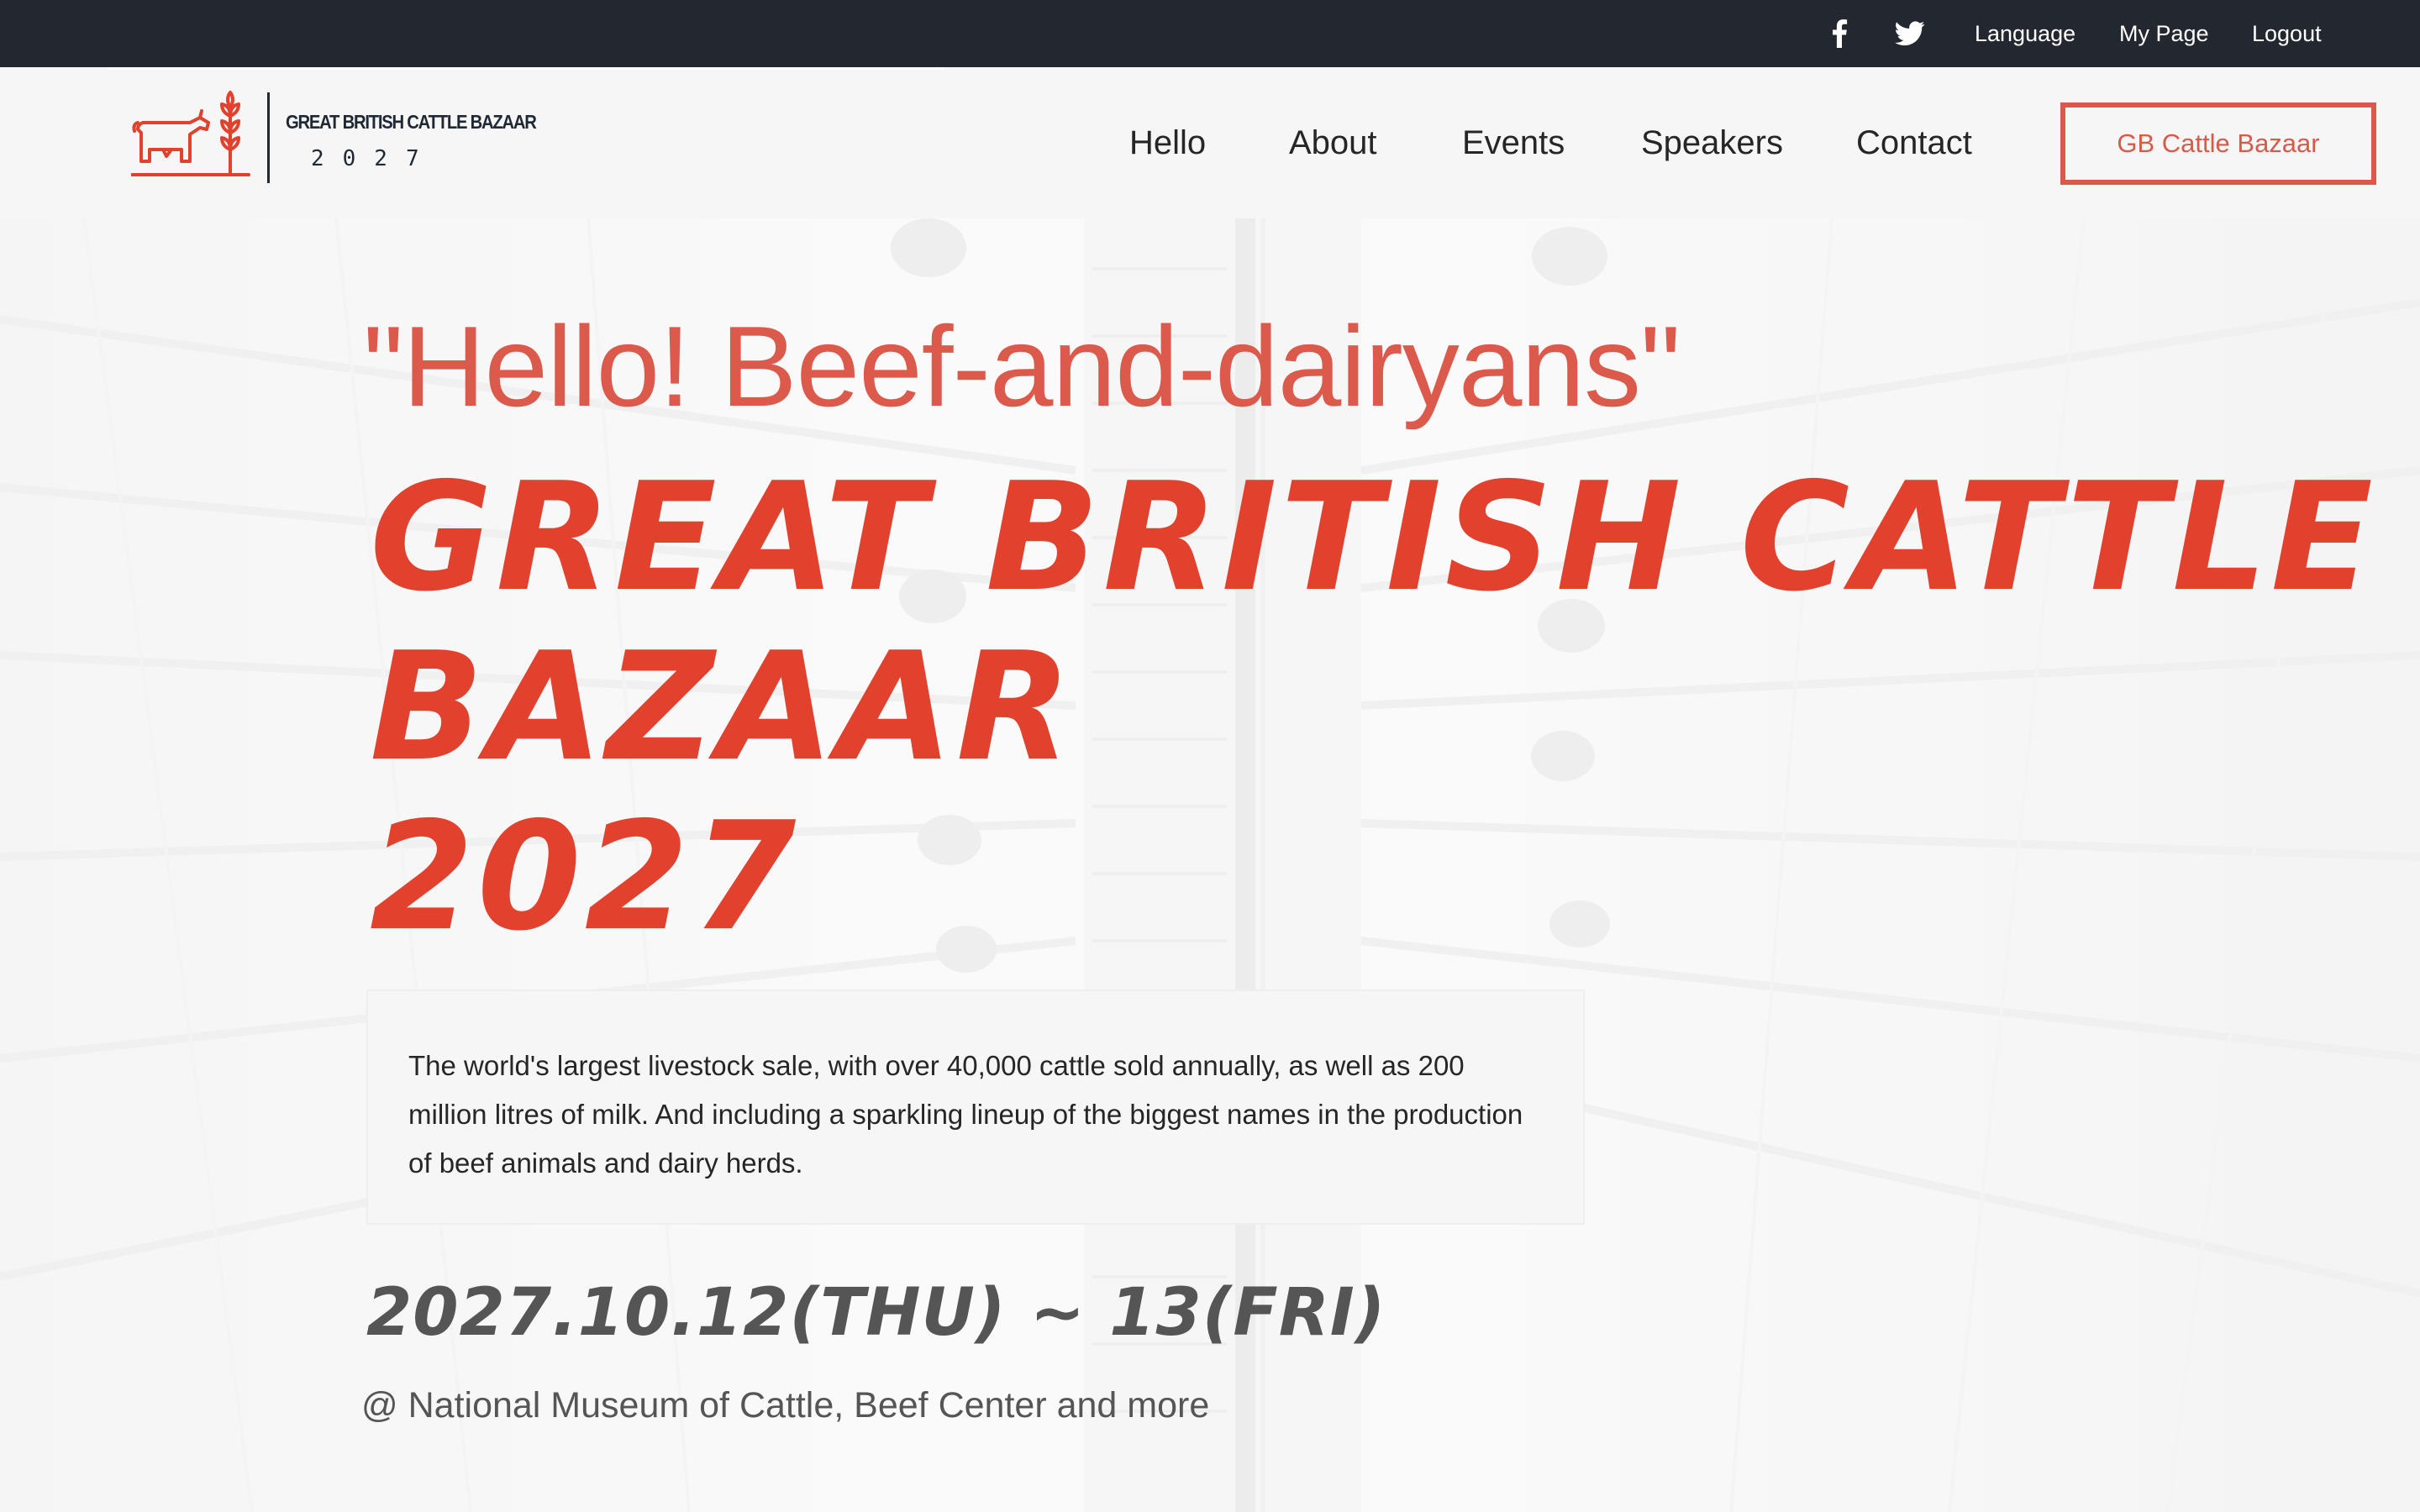  Describe the element at coordinates (412, 122) in the screenshot. I see `logo-title: GREAT BRITISH CATTLE BAZAAR` at that location.